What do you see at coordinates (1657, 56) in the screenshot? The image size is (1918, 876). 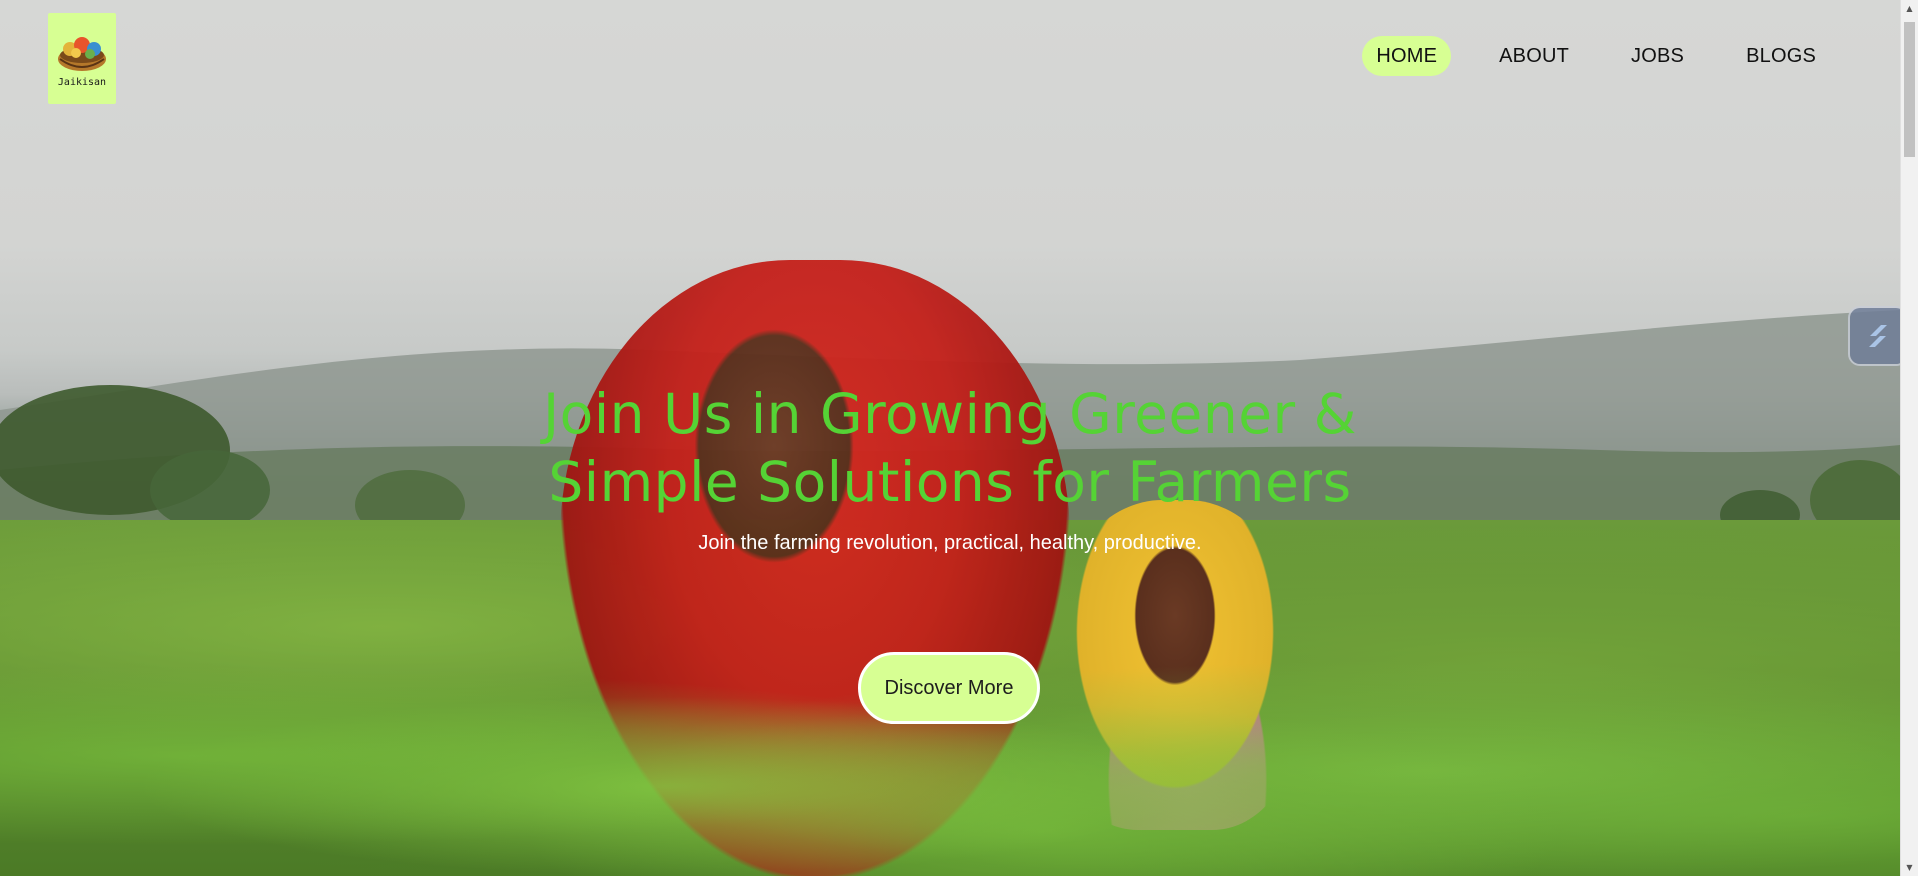 I see `nav-item-jobs: JOBS` at bounding box center [1657, 56].